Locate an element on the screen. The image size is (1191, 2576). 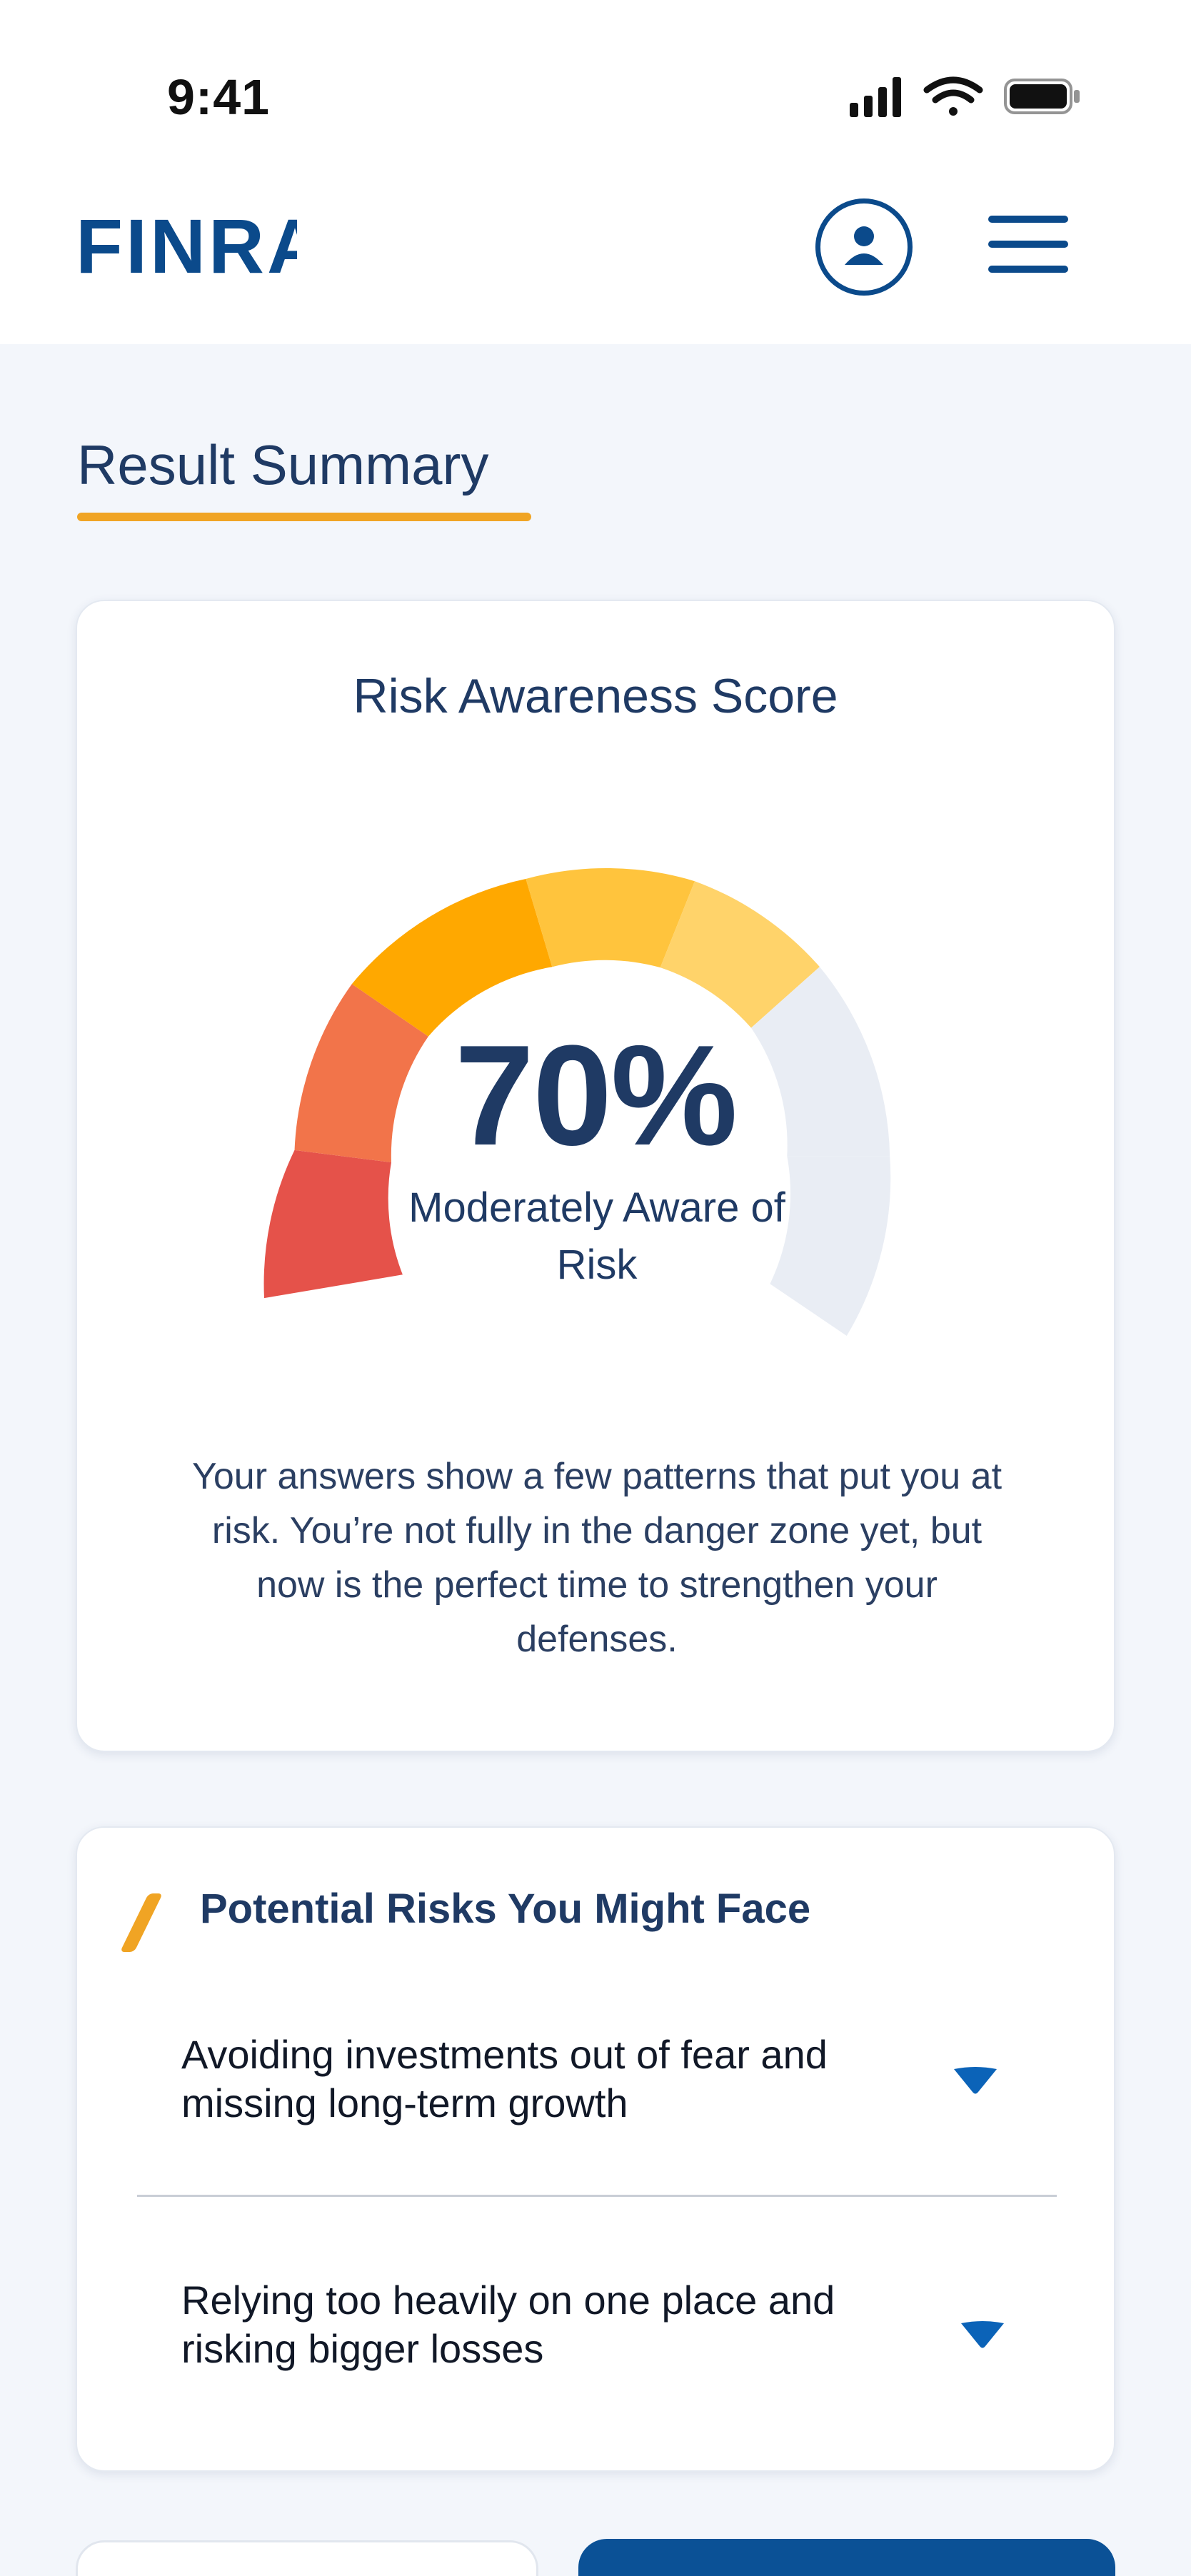
user-icon is located at coordinates (864, 245).